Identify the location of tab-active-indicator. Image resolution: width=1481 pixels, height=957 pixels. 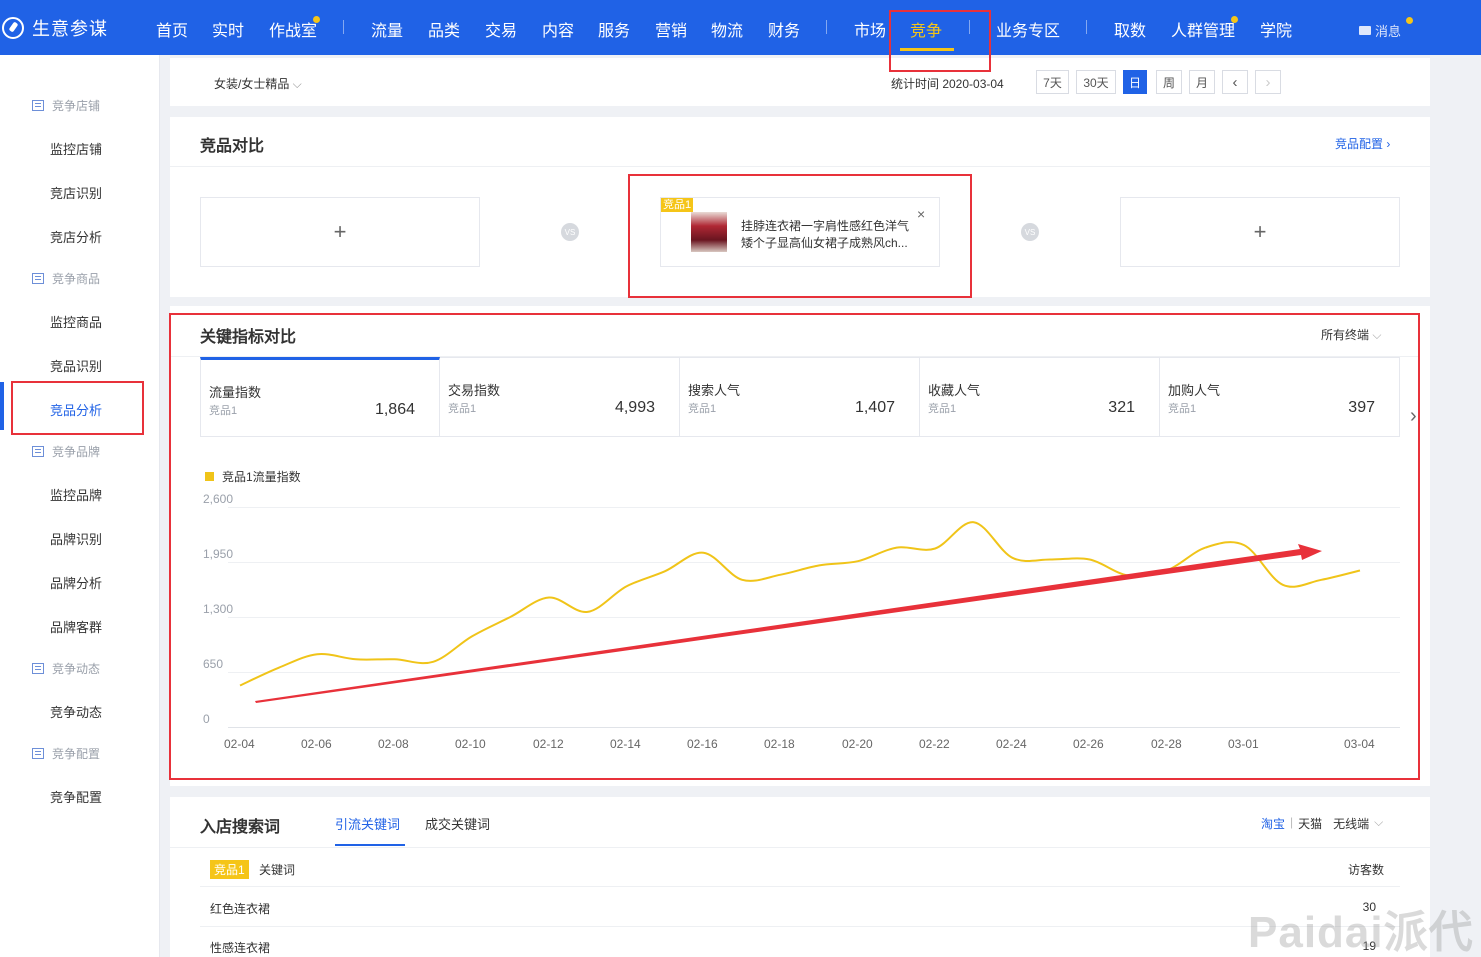
(370, 845).